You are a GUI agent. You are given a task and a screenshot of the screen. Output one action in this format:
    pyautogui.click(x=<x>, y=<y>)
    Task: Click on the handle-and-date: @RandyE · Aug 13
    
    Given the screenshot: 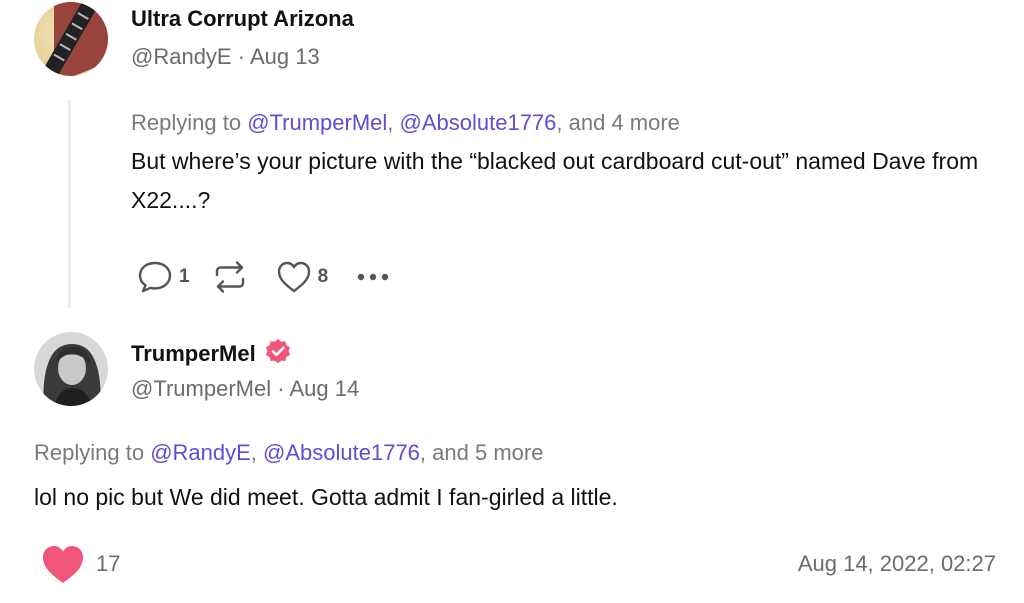 What is the action you would take?
    pyautogui.click(x=225, y=57)
    